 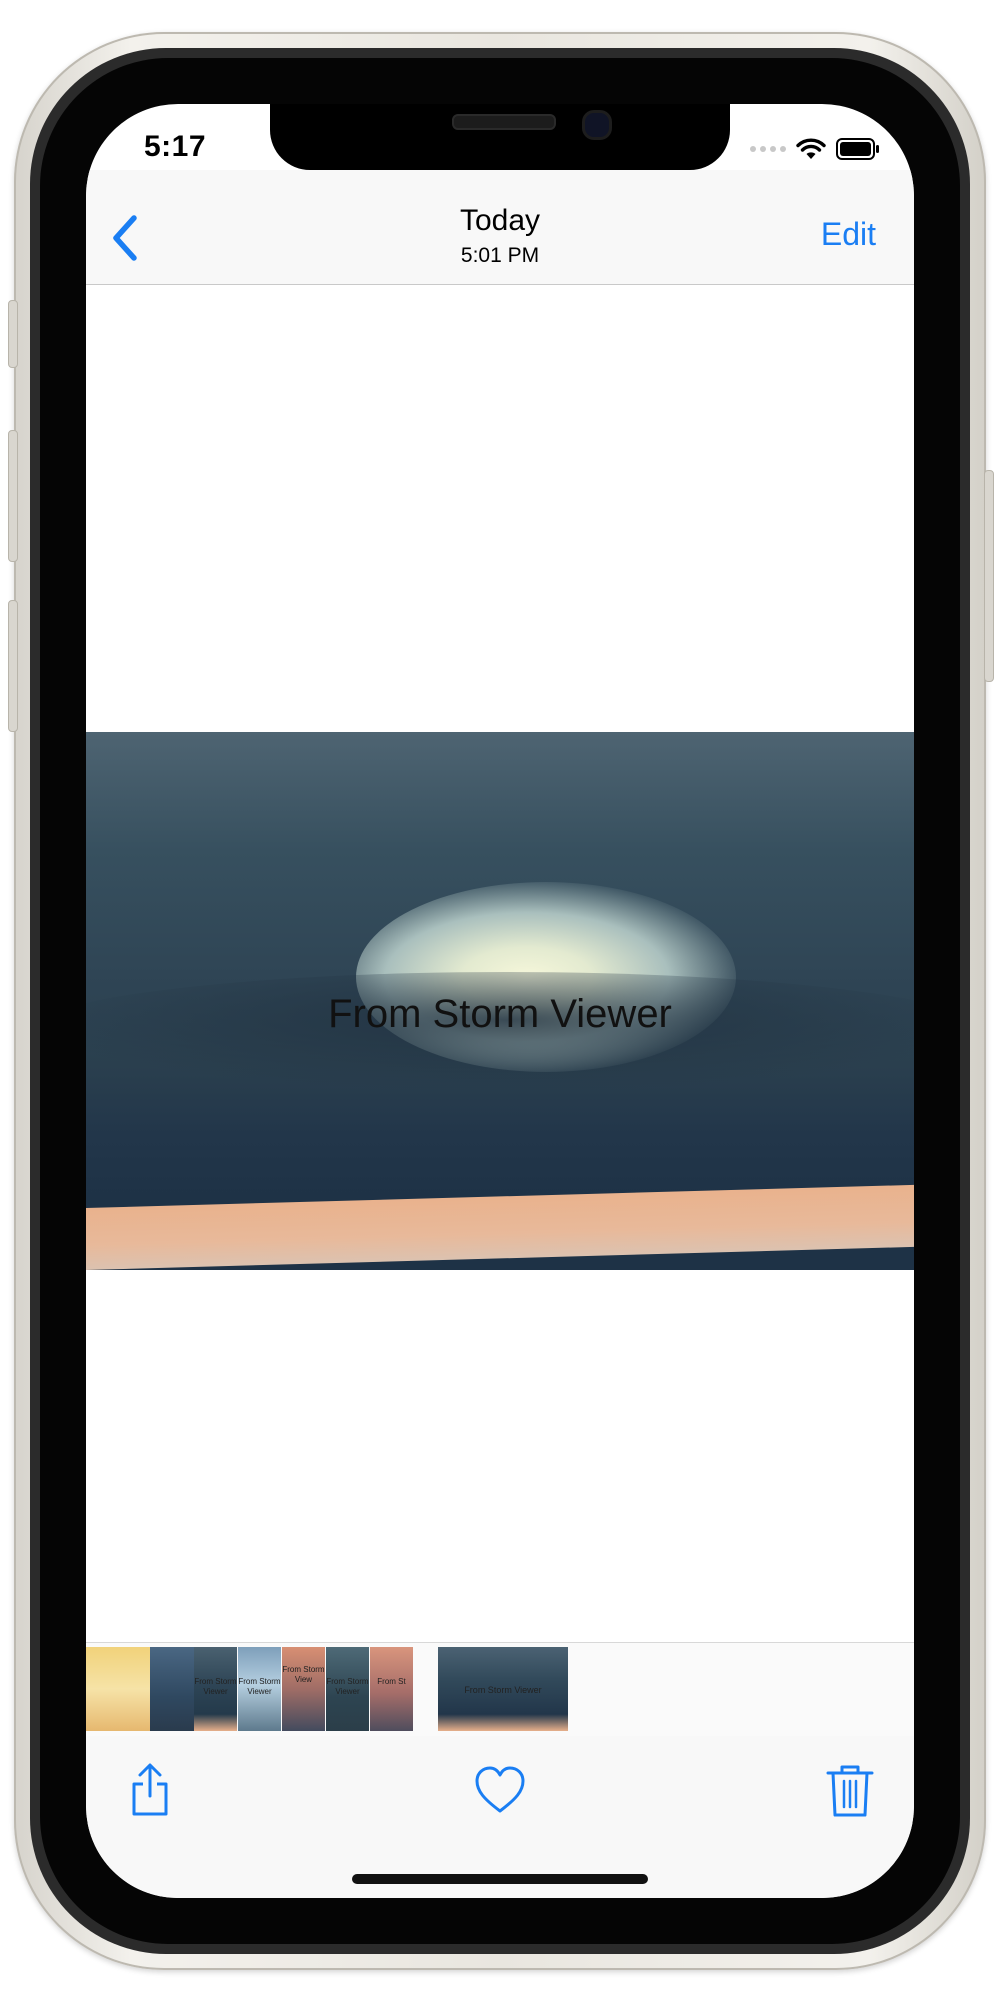 I want to click on nav-title: Today, so click(x=500, y=220).